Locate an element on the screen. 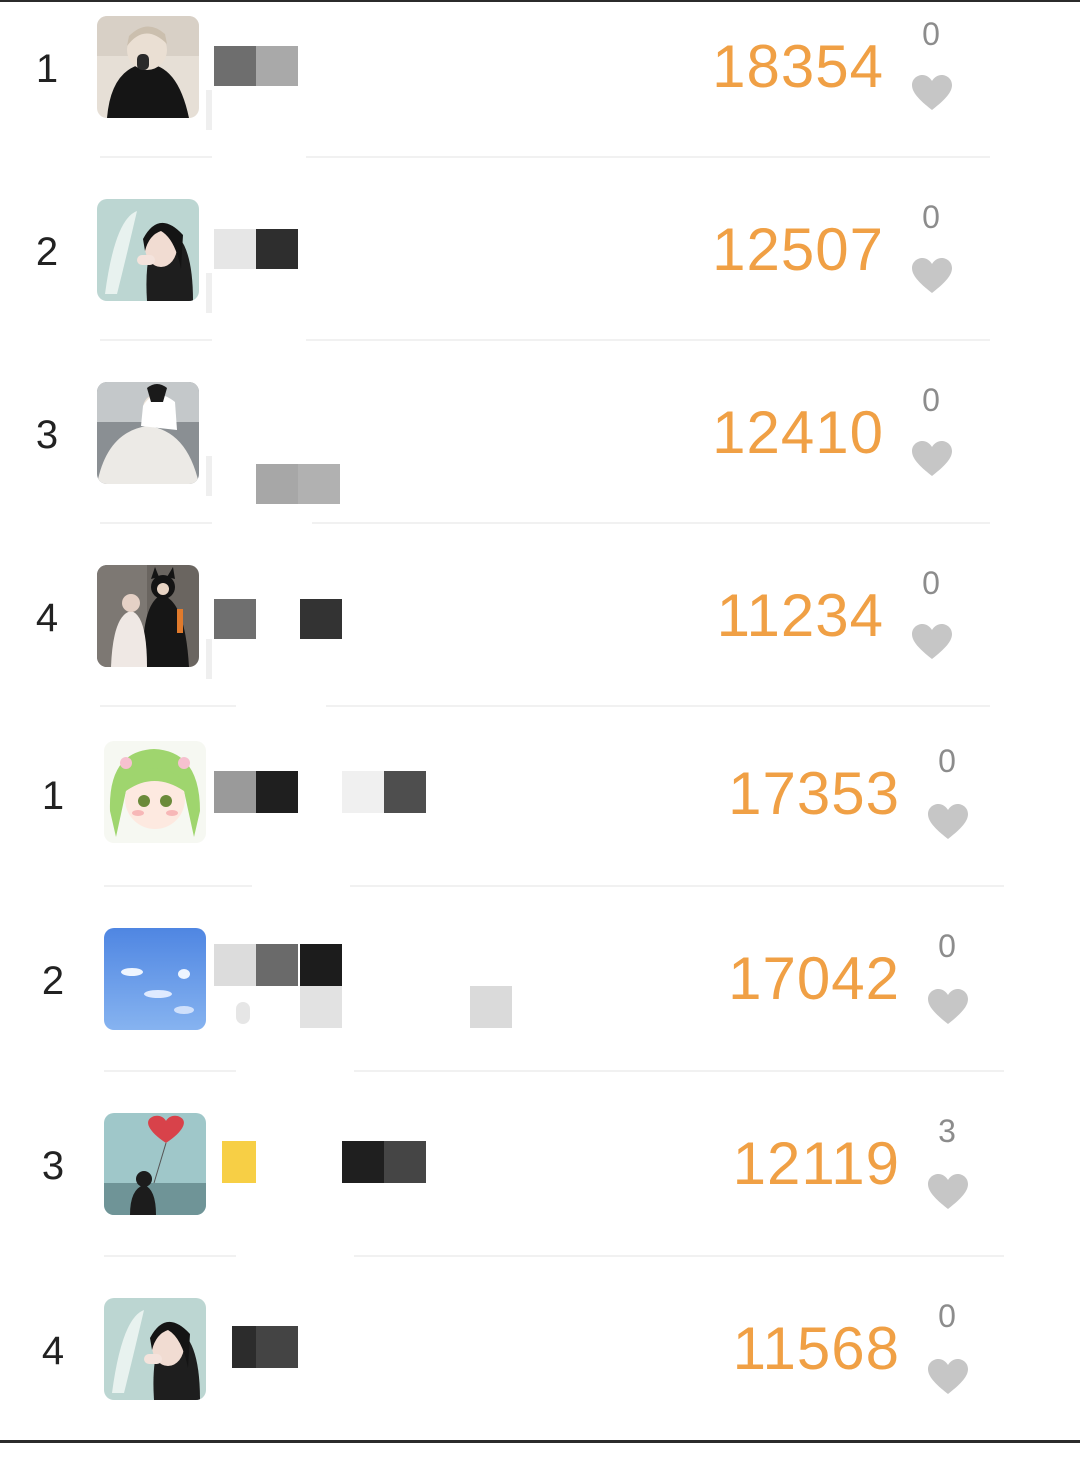  leaderboard-row: 2 17042 0 is located at coordinates (540, 1001).